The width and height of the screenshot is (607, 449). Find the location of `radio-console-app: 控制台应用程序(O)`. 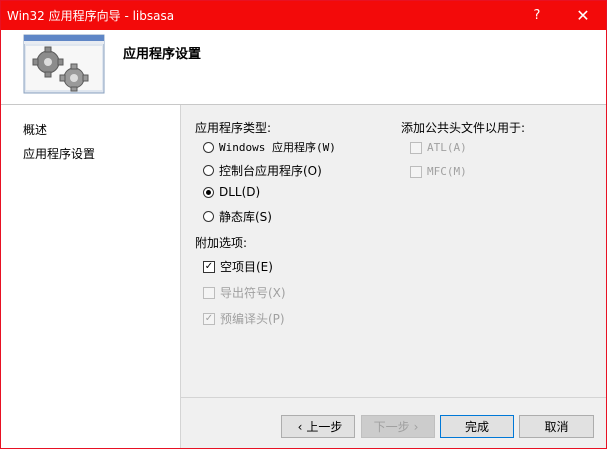

radio-console-app: 控制台应用程序(O) is located at coordinates (262, 170).